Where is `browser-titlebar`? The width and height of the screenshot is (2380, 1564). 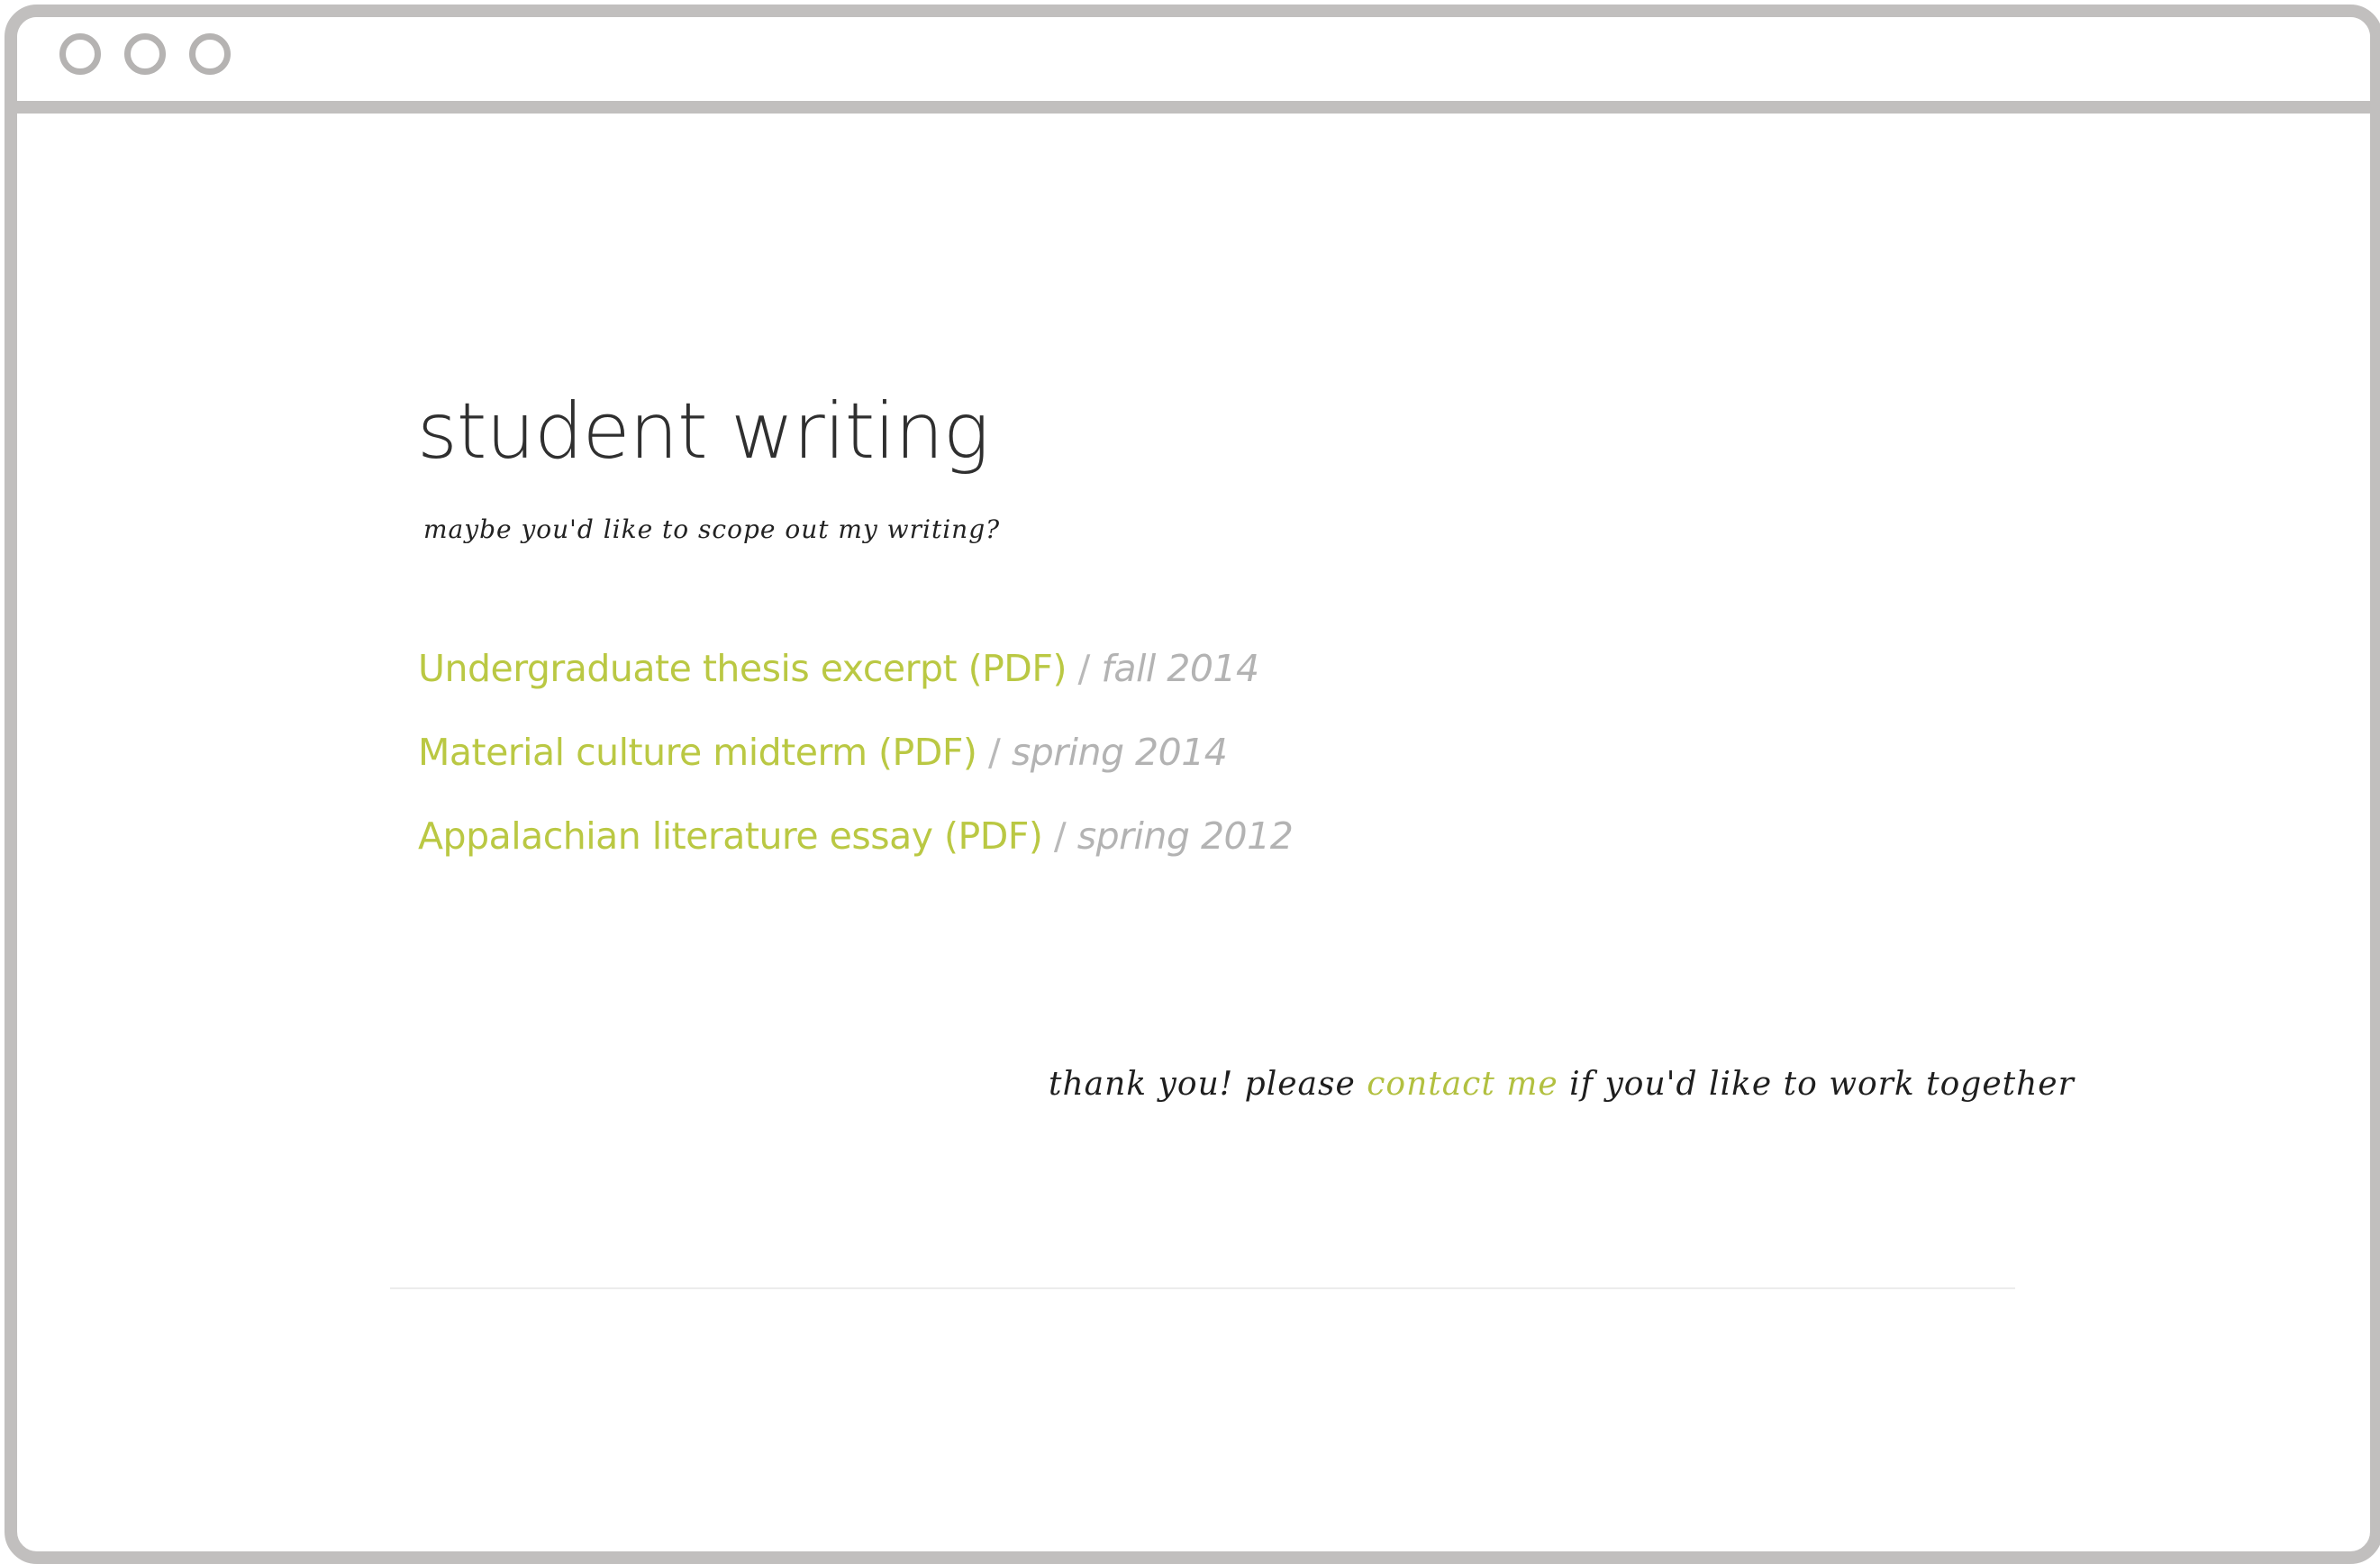 browser-titlebar is located at coordinates (1194, 66).